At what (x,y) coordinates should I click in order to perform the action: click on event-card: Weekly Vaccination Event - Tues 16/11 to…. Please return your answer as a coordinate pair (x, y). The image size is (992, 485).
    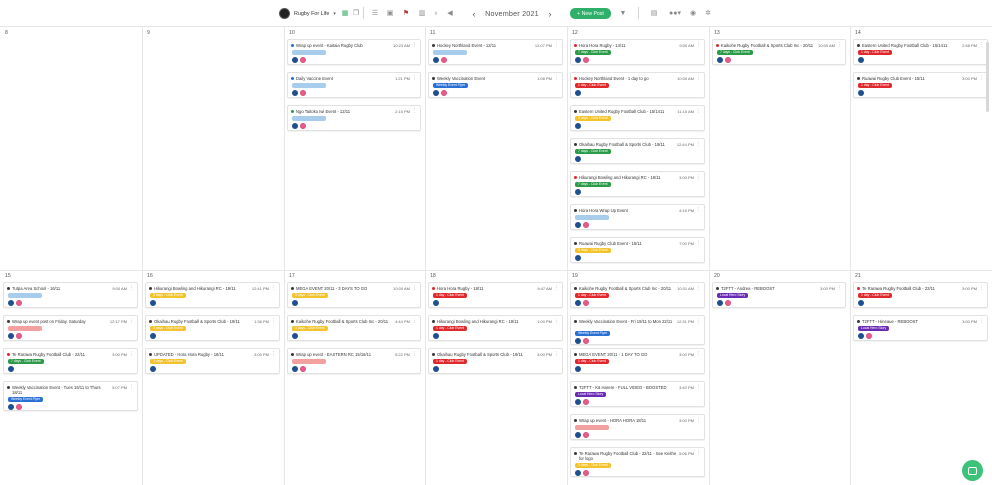
    Looking at the image, I should click on (70, 396).